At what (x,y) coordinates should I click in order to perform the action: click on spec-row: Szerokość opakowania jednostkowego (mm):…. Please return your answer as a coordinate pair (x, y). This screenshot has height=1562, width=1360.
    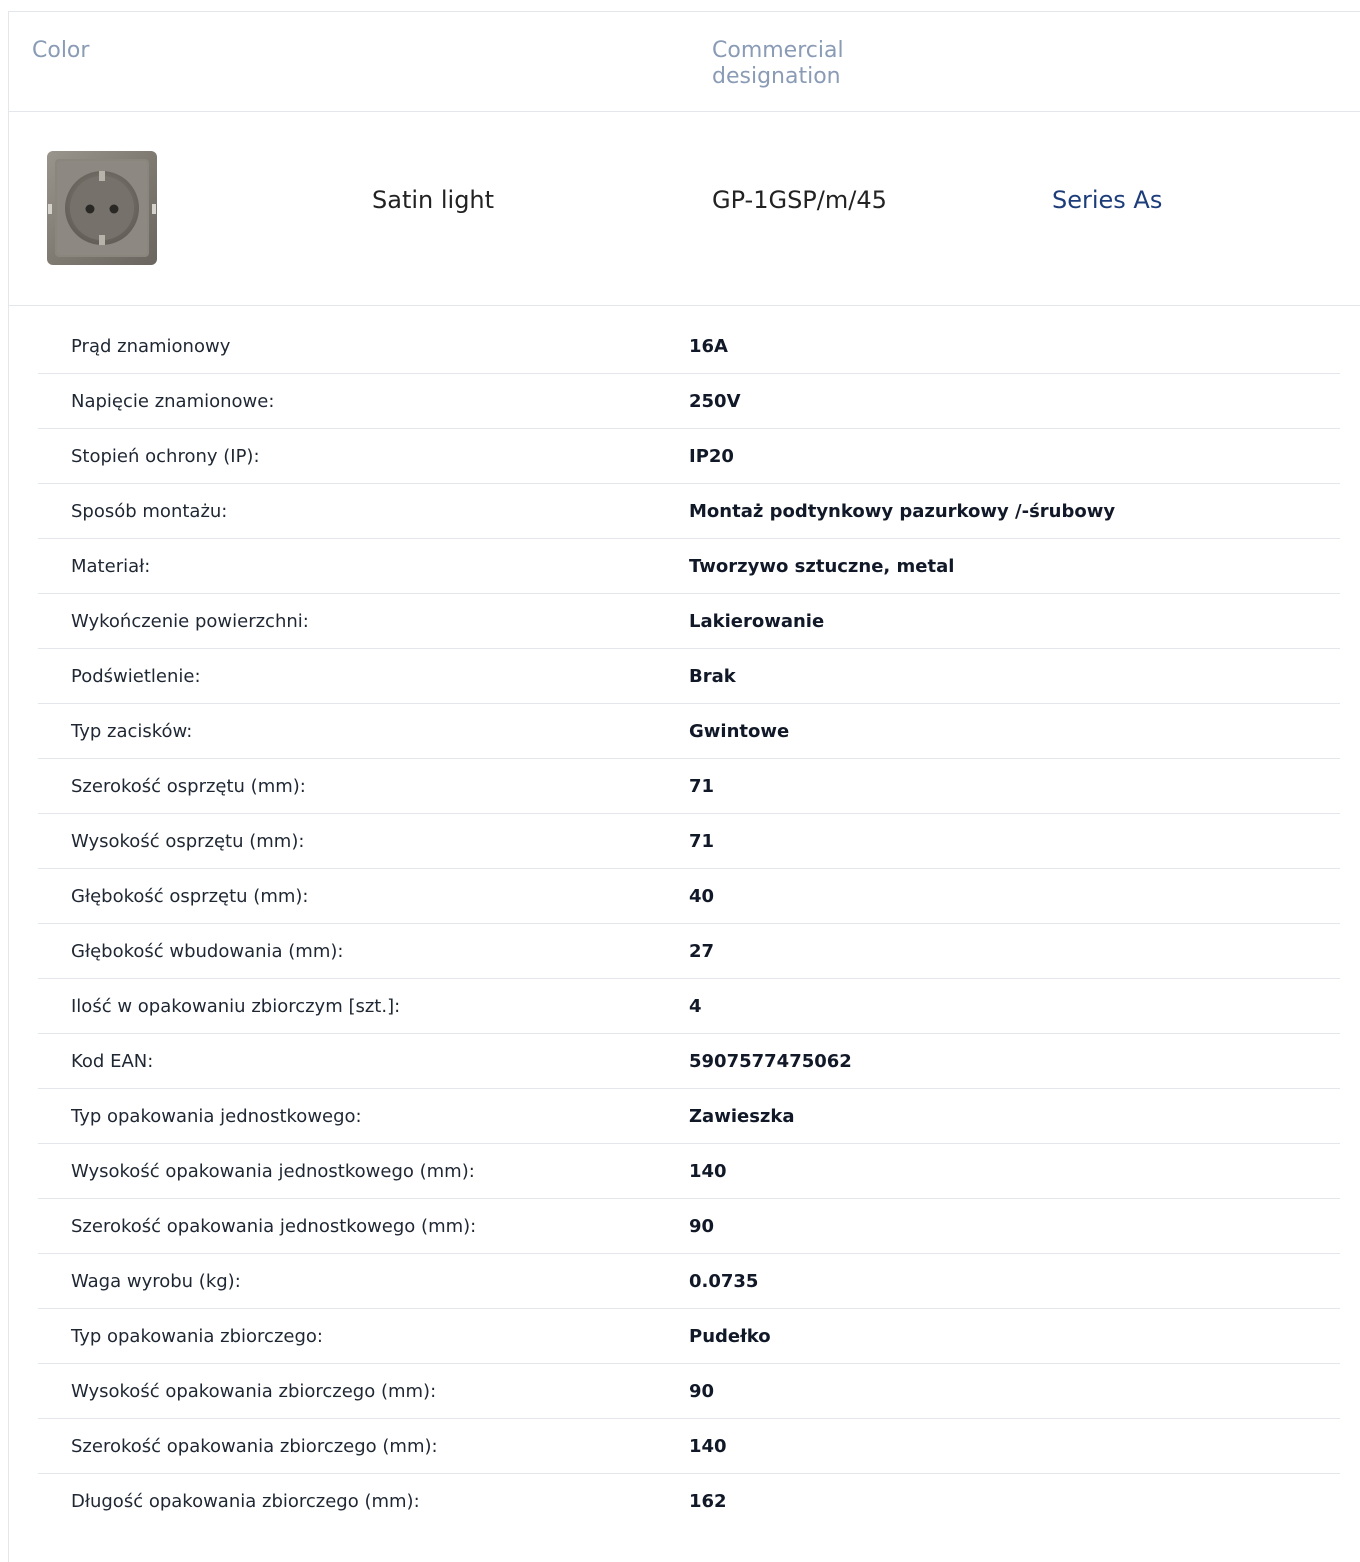
    Looking at the image, I should click on (689, 1226).